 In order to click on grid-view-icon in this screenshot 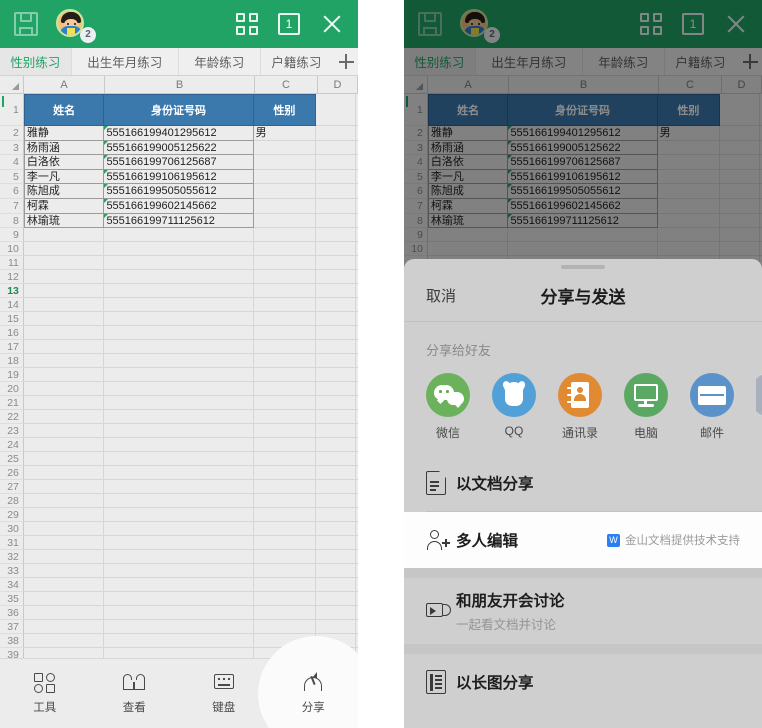, I will do `click(247, 24)`.